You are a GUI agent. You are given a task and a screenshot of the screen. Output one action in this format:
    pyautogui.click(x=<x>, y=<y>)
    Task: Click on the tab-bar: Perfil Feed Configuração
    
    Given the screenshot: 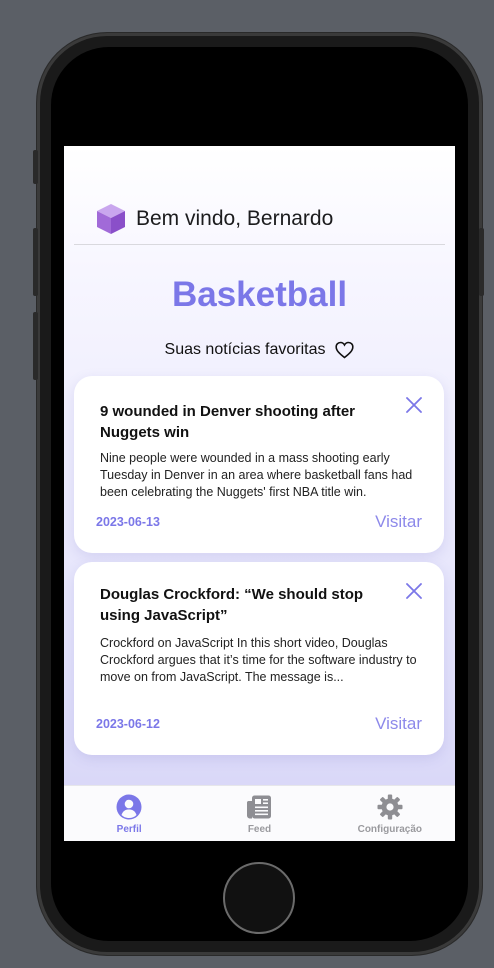 What is the action you would take?
    pyautogui.click(x=259, y=813)
    